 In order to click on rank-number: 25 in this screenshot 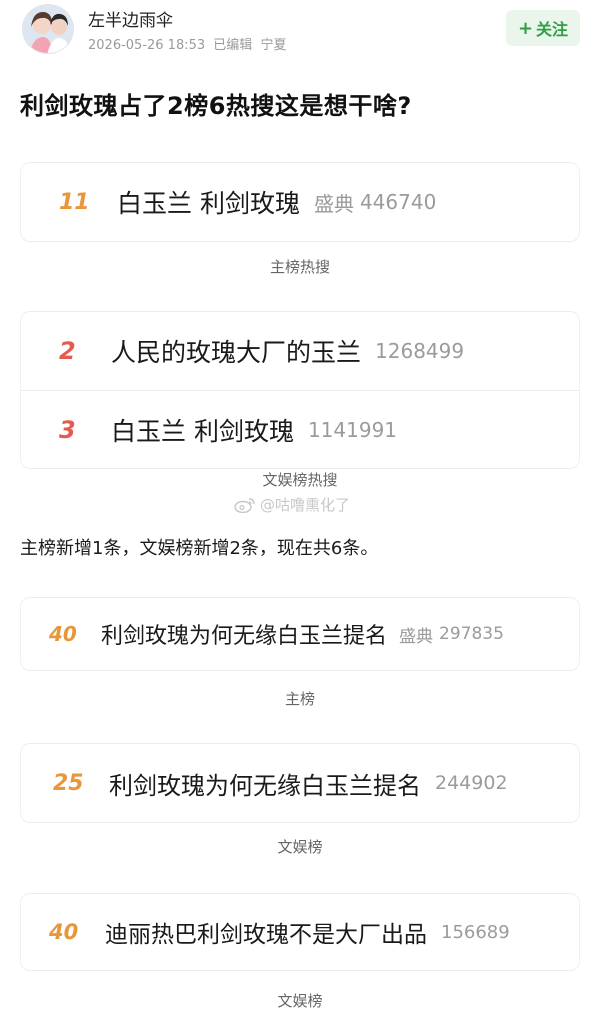, I will do `click(68, 783)`.